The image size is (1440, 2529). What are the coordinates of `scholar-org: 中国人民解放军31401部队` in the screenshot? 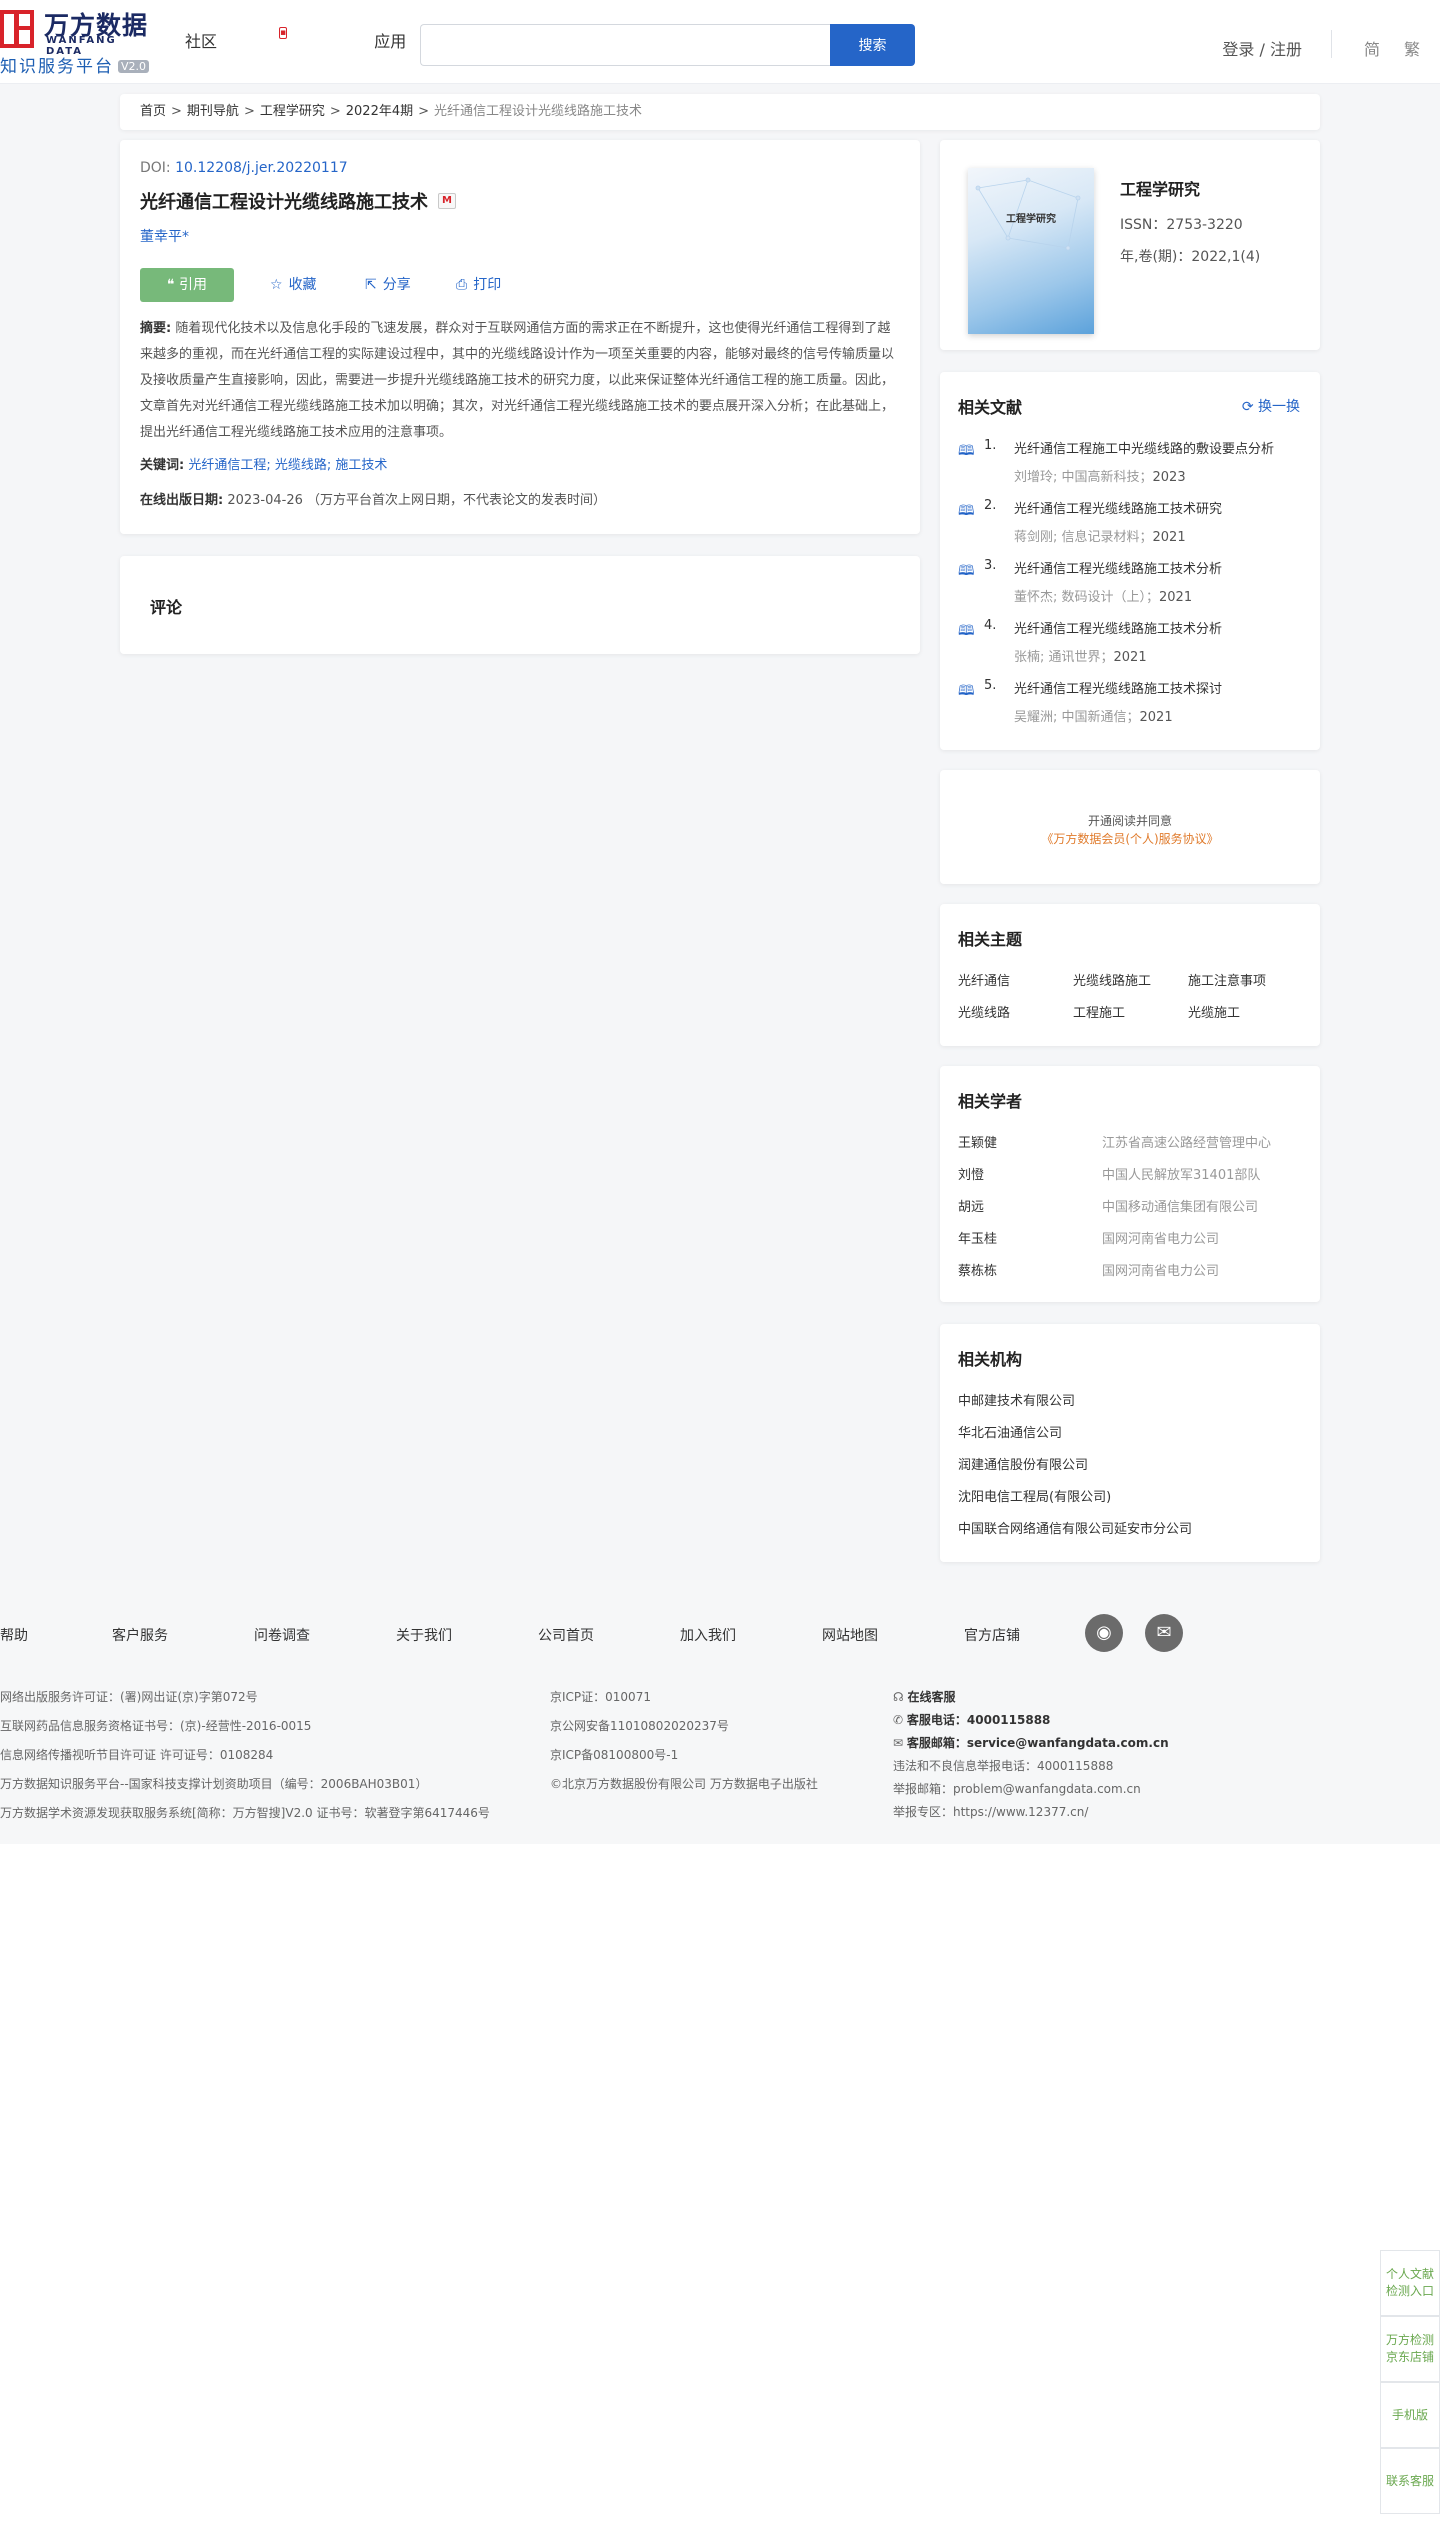 It's located at (1181, 1173).